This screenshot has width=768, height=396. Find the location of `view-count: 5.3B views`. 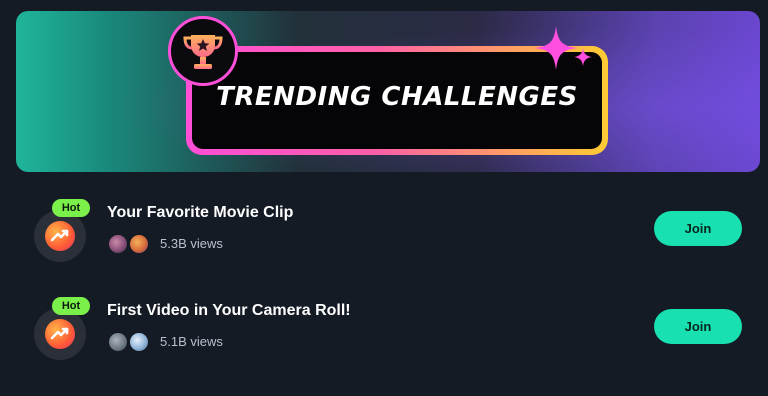

view-count: 5.3B views is located at coordinates (191, 243).